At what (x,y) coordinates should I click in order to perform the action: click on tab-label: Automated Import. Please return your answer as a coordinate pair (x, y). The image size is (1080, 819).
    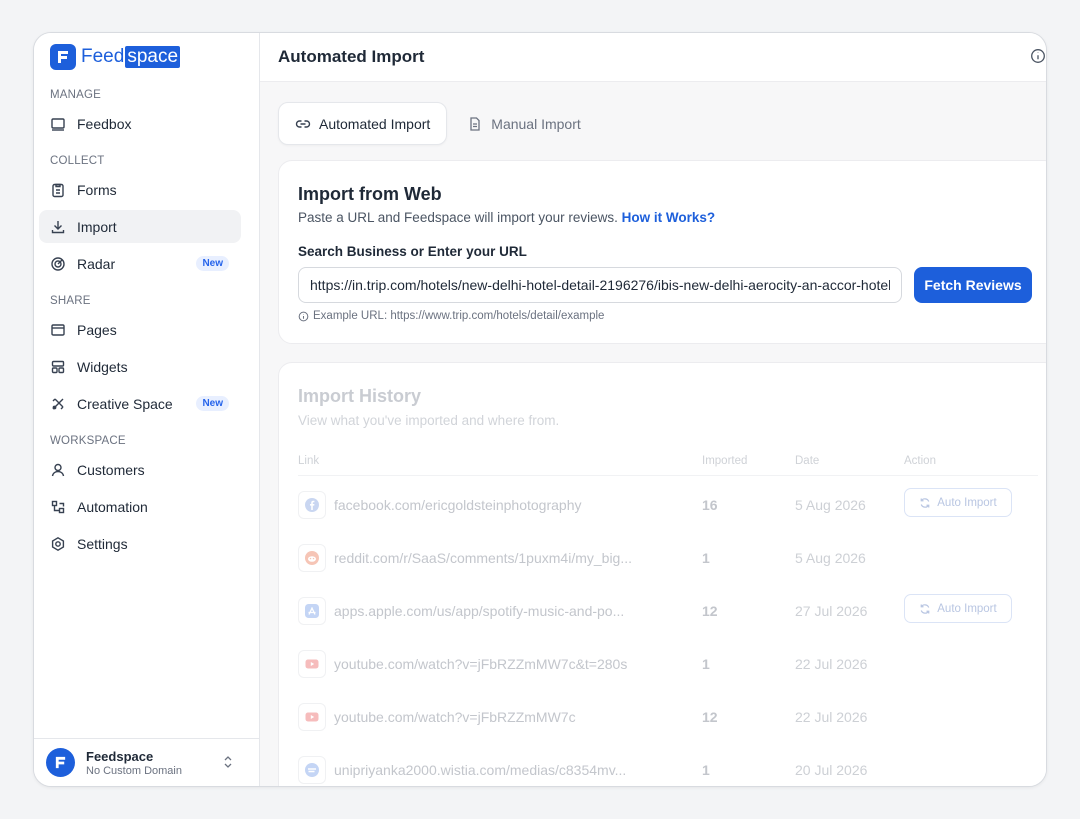
    Looking at the image, I should click on (375, 123).